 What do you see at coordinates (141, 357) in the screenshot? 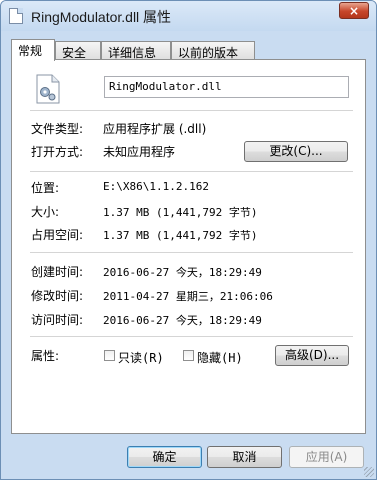
I see `readonly-label: 只读(R)` at bounding box center [141, 357].